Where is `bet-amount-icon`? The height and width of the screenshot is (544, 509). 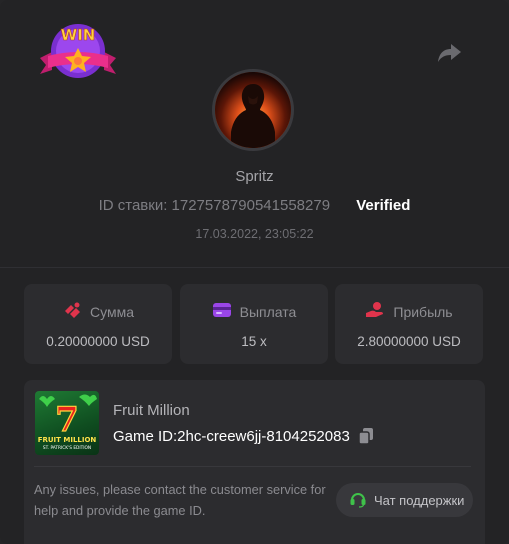
bet-amount-icon is located at coordinates (72, 311).